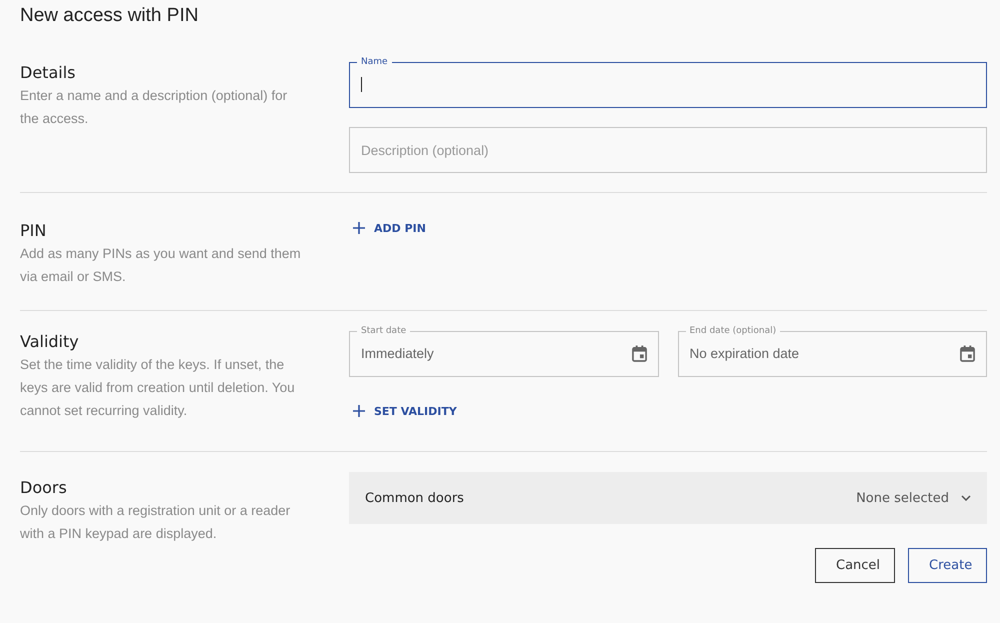  I want to click on text-cursor, so click(361, 84).